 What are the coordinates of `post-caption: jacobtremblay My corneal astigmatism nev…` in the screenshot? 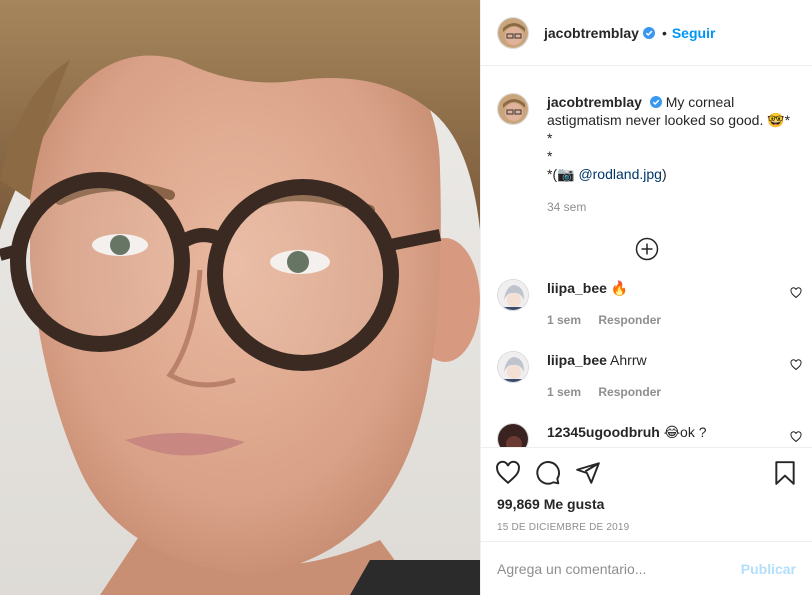 It's located at (646, 141).